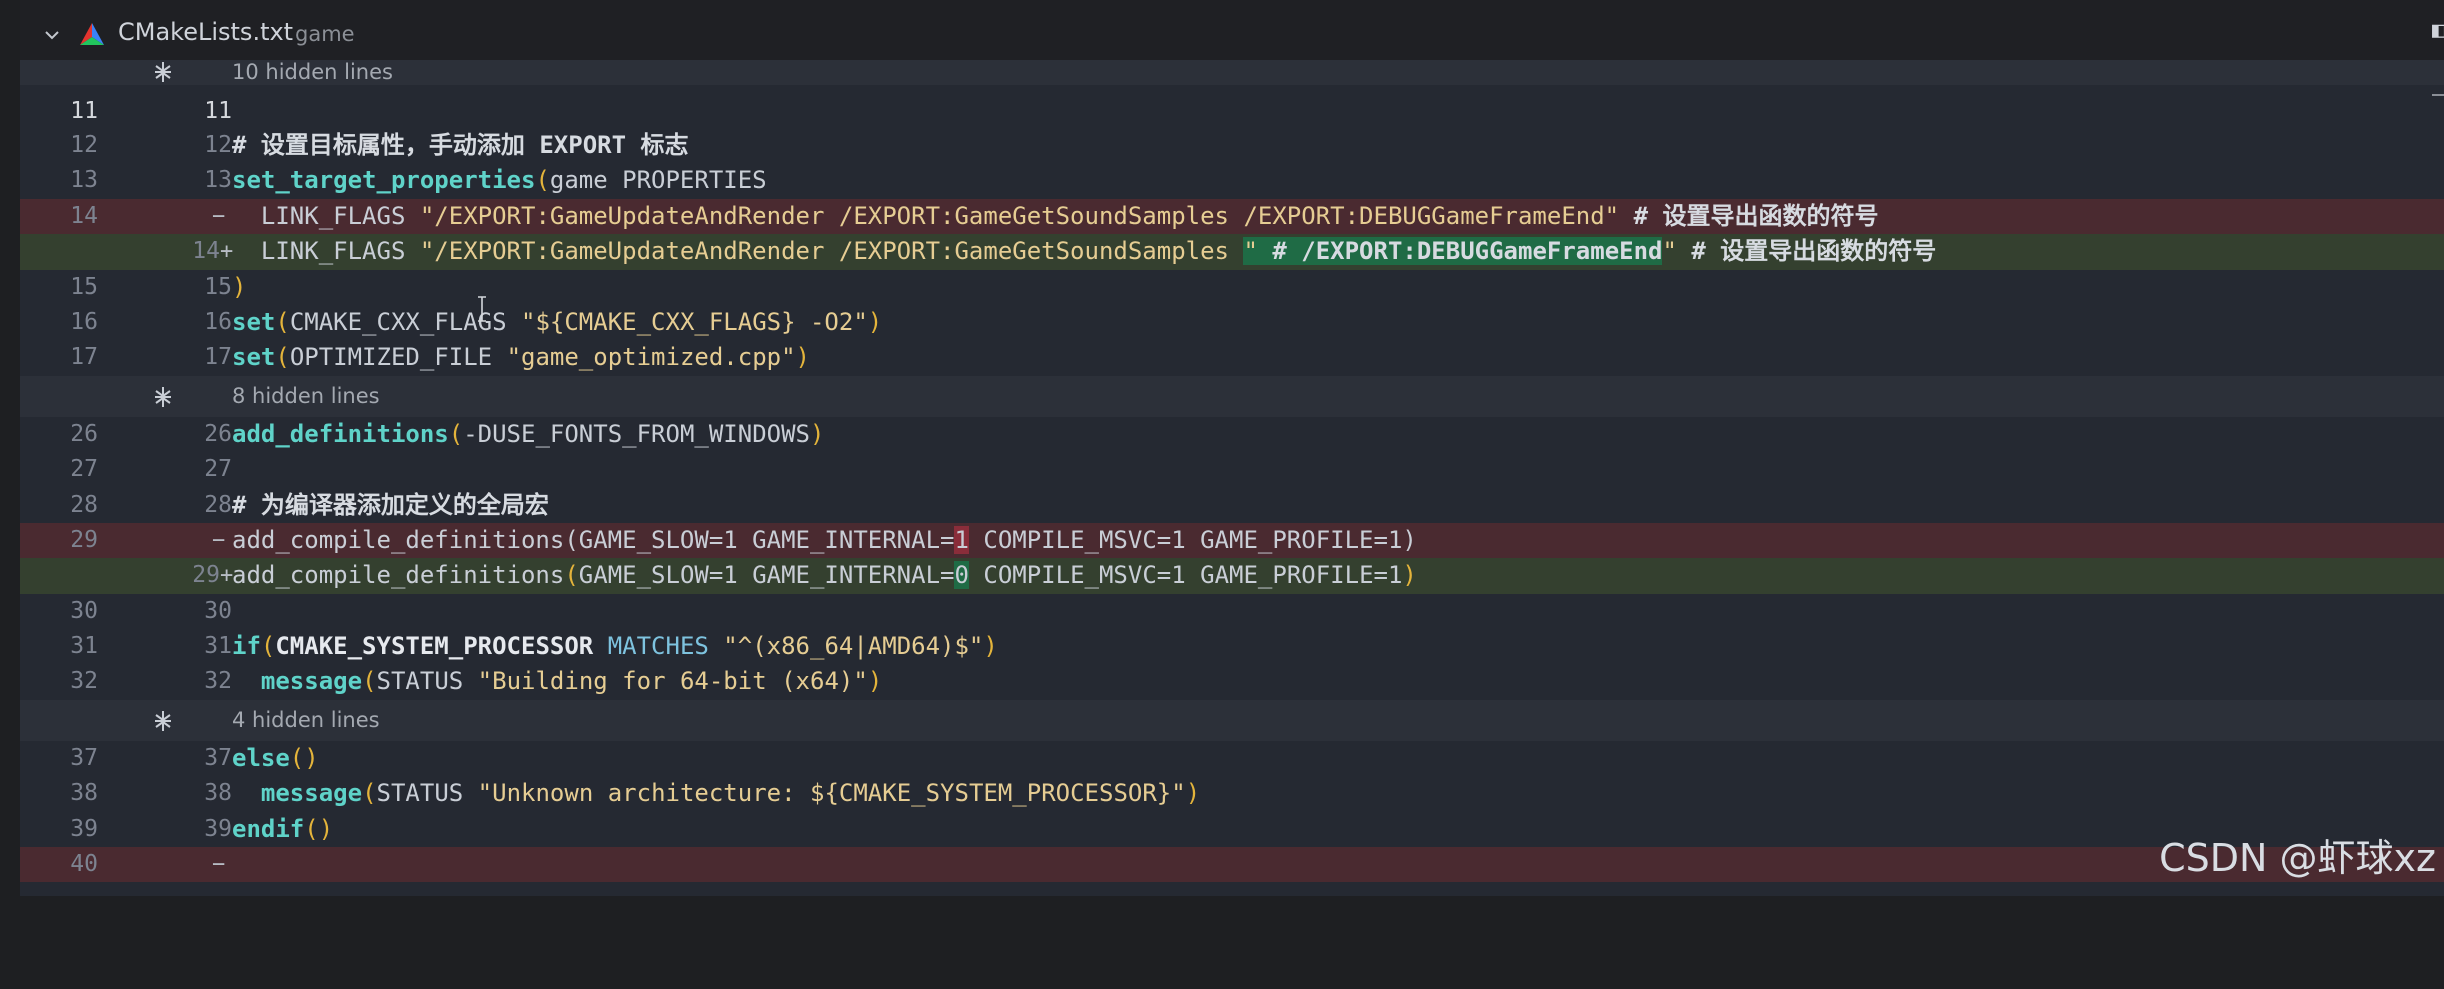  Describe the element at coordinates (1232, 505) in the screenshot. I see `code-line: 28 28 # 为编译器添加定义的全局宏` at that location.